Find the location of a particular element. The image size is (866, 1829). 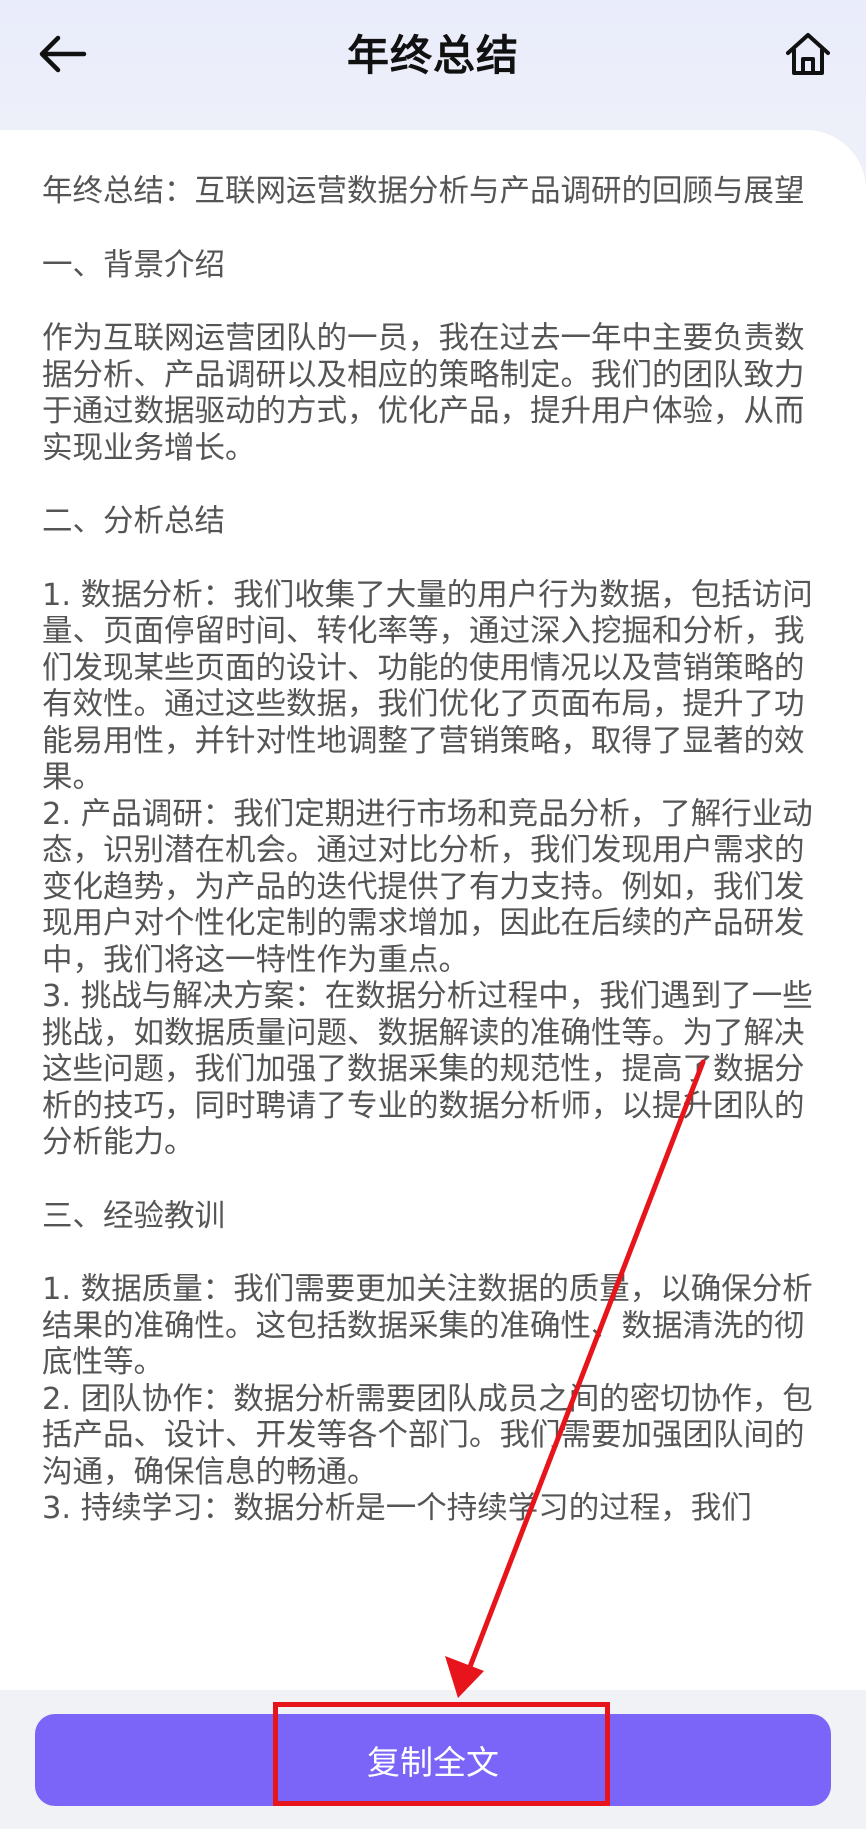

home-button is located at coordinates (808, 54).